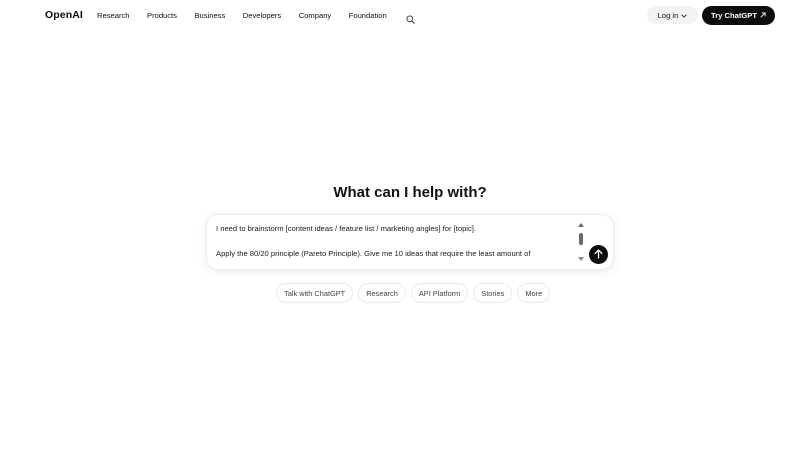 This screenshot has width=800, height=450. Describe the element at coordinates (315, 293) in the screenshot. I see `chip-talk-with-chatgpt: Talk with ChatGPT` at that location.